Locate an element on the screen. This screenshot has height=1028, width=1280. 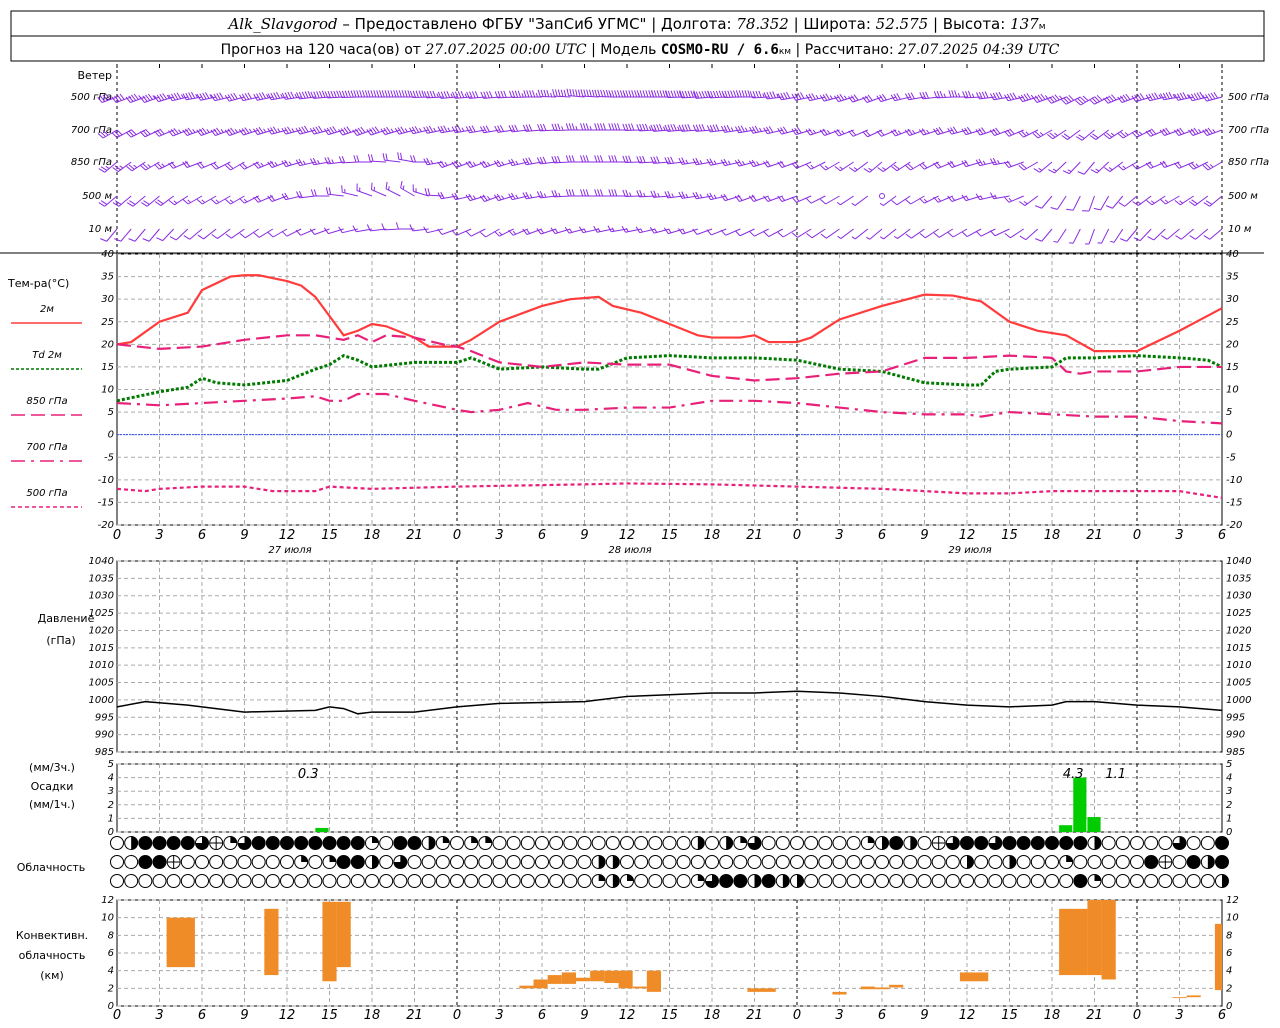
temp-ytick-right: -15 is located at coordinates (1234, 502).